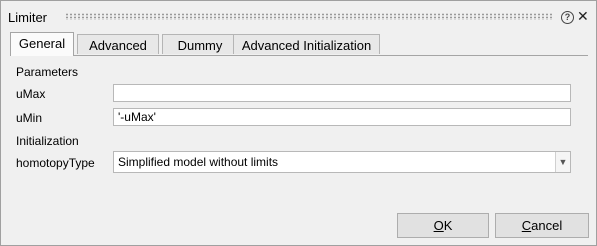 The width and height of the screenshot is (597, 246). Describe the element at coordinates (342, 117) in the screenshot. I see `umin-input` at that location.